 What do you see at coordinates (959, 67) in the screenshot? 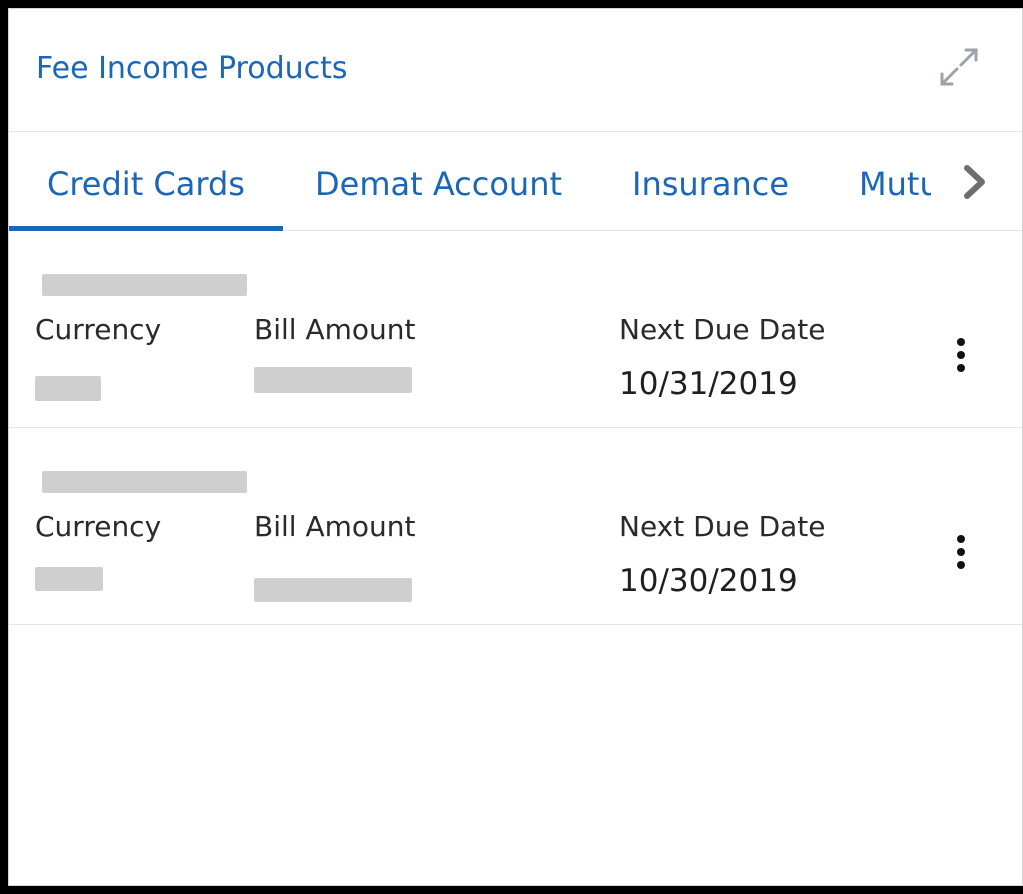
I see `expand-icon` at bounding box center [959, 67].